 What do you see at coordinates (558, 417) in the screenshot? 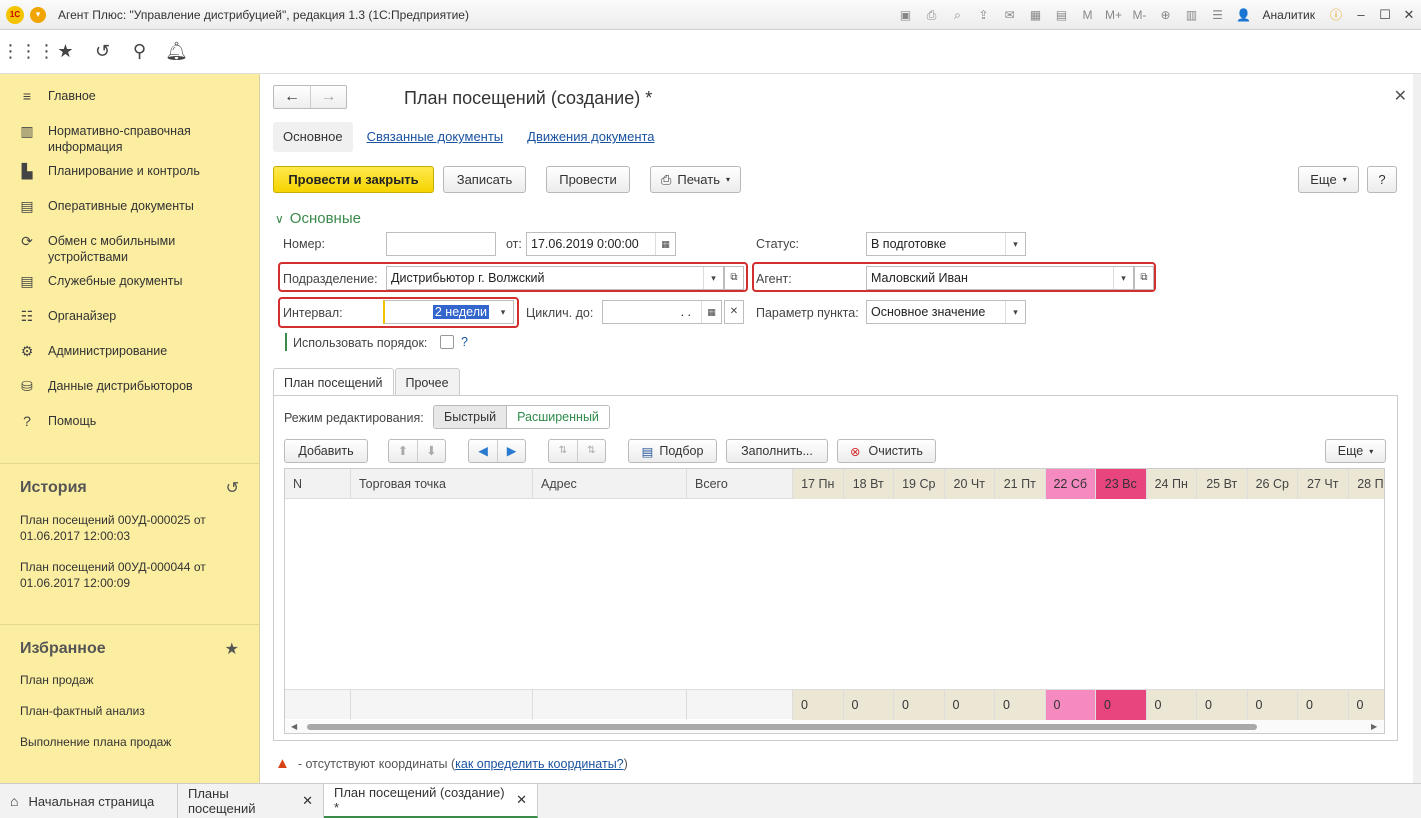
I see `edit-mode-extended: Расширенный` at bounding box center [558, 417].